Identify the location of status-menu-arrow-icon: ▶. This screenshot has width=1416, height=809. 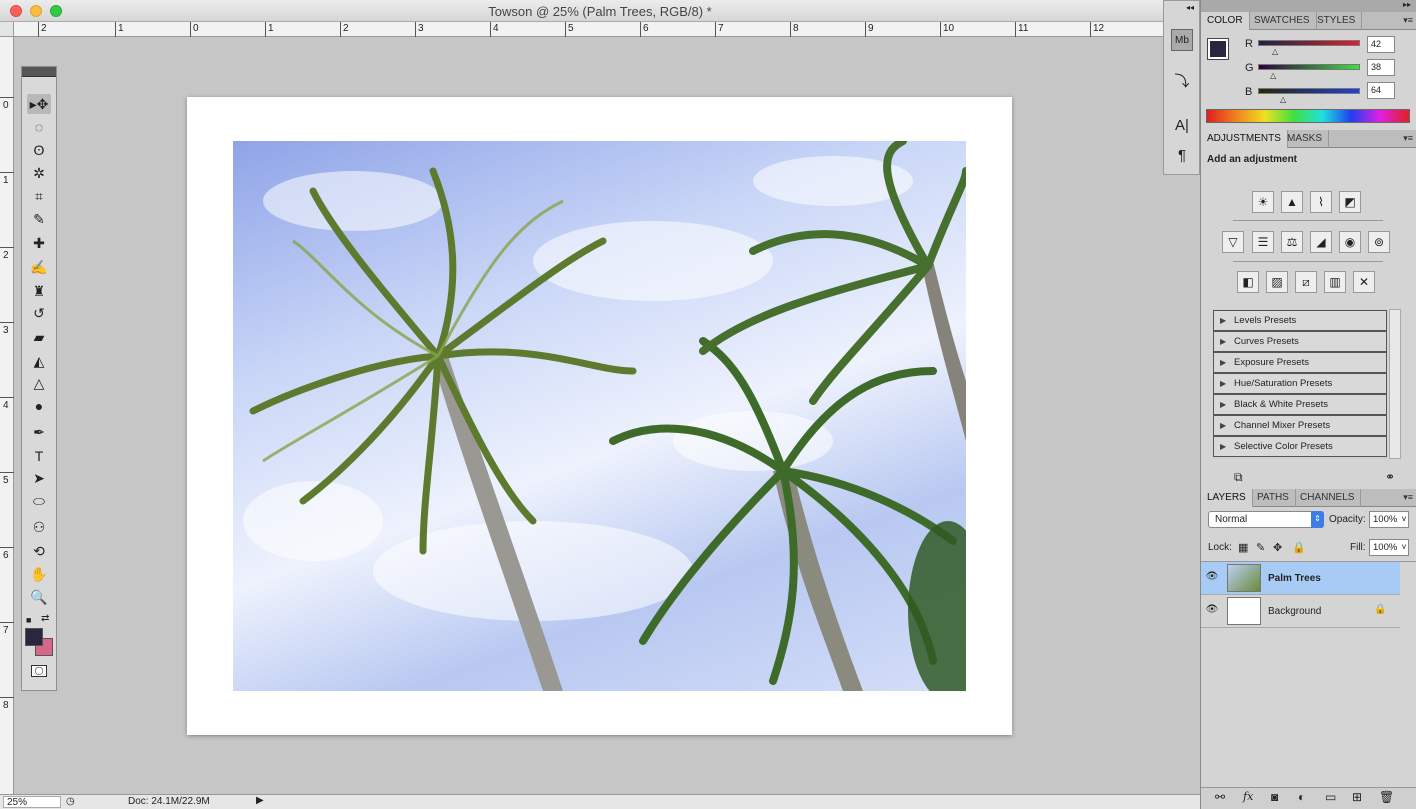
(260, 800).